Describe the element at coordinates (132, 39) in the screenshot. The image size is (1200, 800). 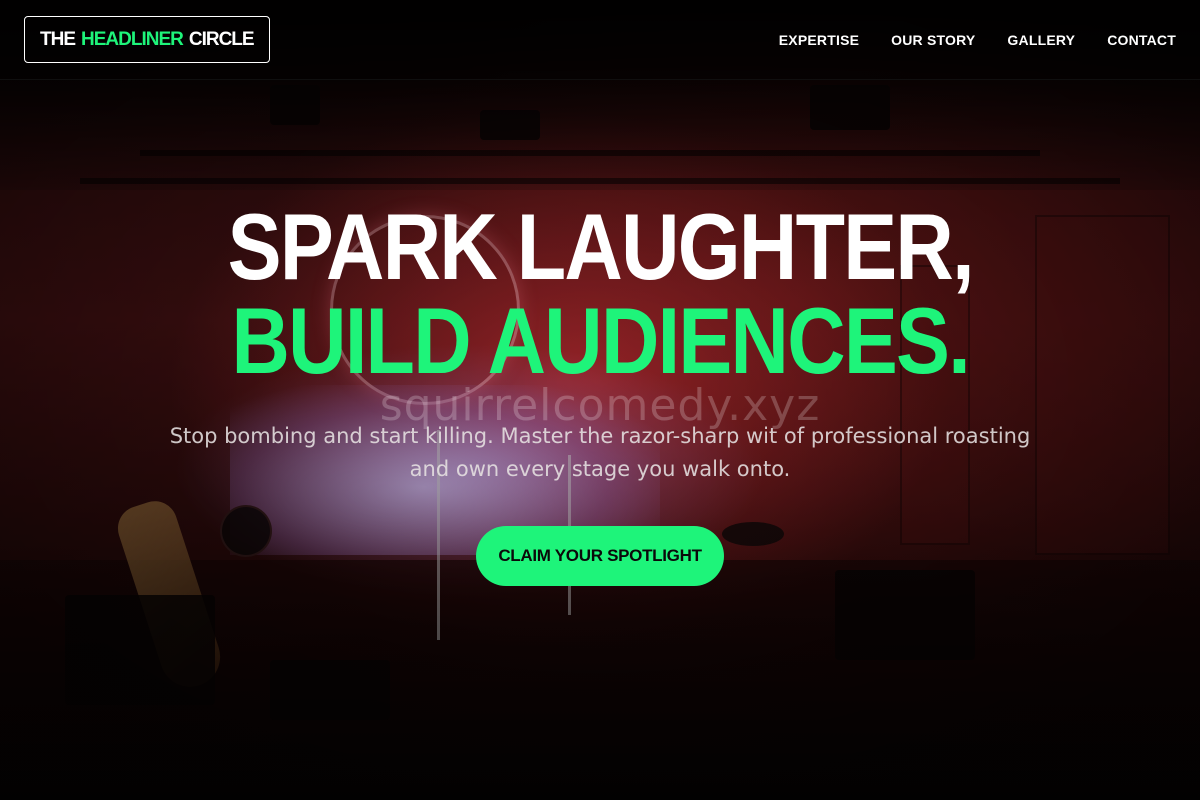
I see `logo-text-headliner: HEADLINER` at that location.